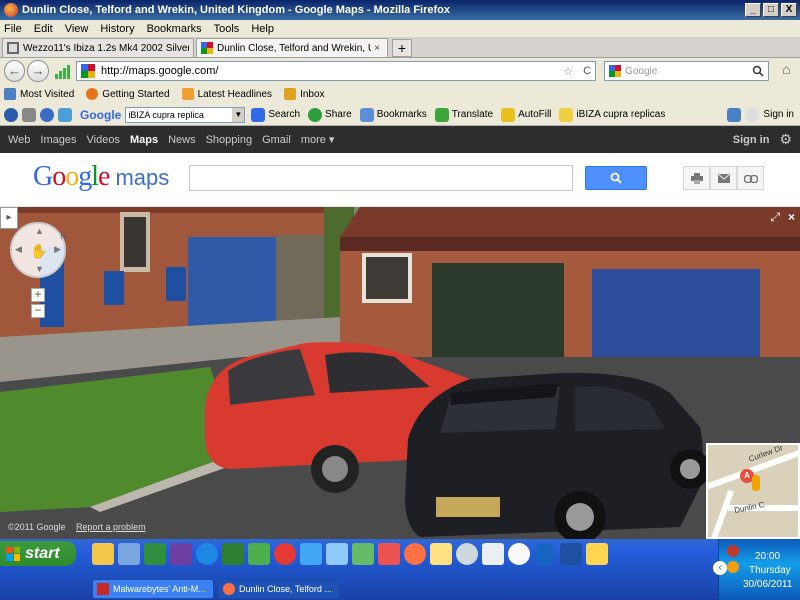  What do you see at coordinates (276, 140) in the screenshot?
I see `gbar-gmail: Gmail` at bounding box center [276, 140].